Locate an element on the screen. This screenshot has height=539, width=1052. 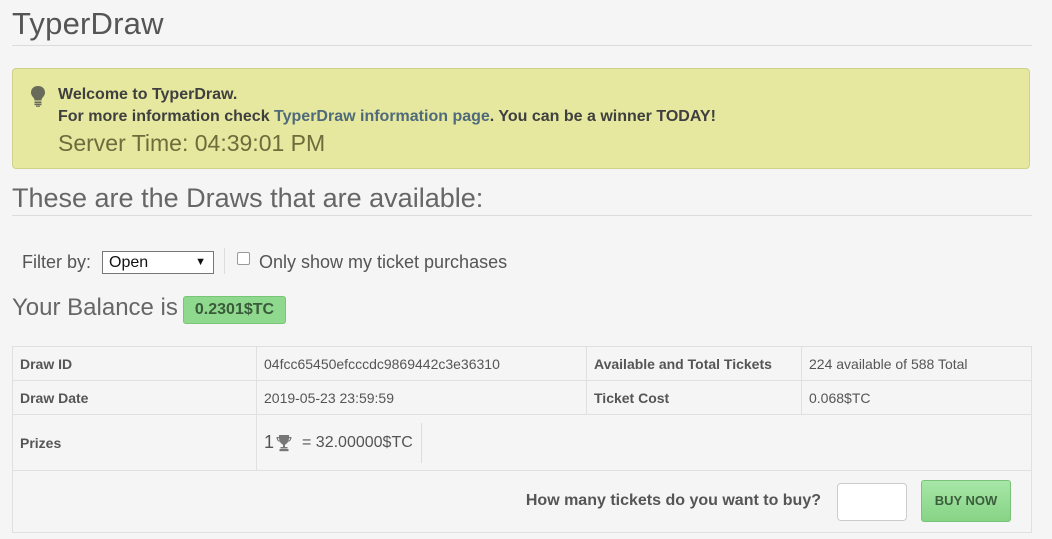
table-row: Prizes 1 = 32.00000$TC is located at coordinates (522, 442).